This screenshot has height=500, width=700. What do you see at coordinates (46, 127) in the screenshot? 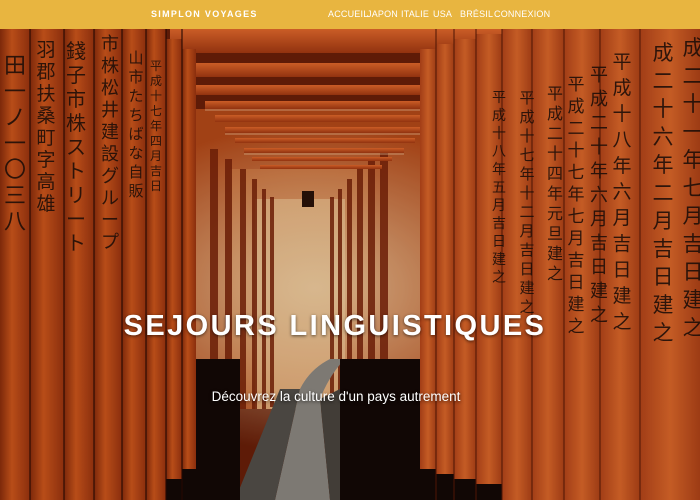
I see `pillar-inscription: 羽郡扶桑町字高雄` at bounding box center [46, 127].